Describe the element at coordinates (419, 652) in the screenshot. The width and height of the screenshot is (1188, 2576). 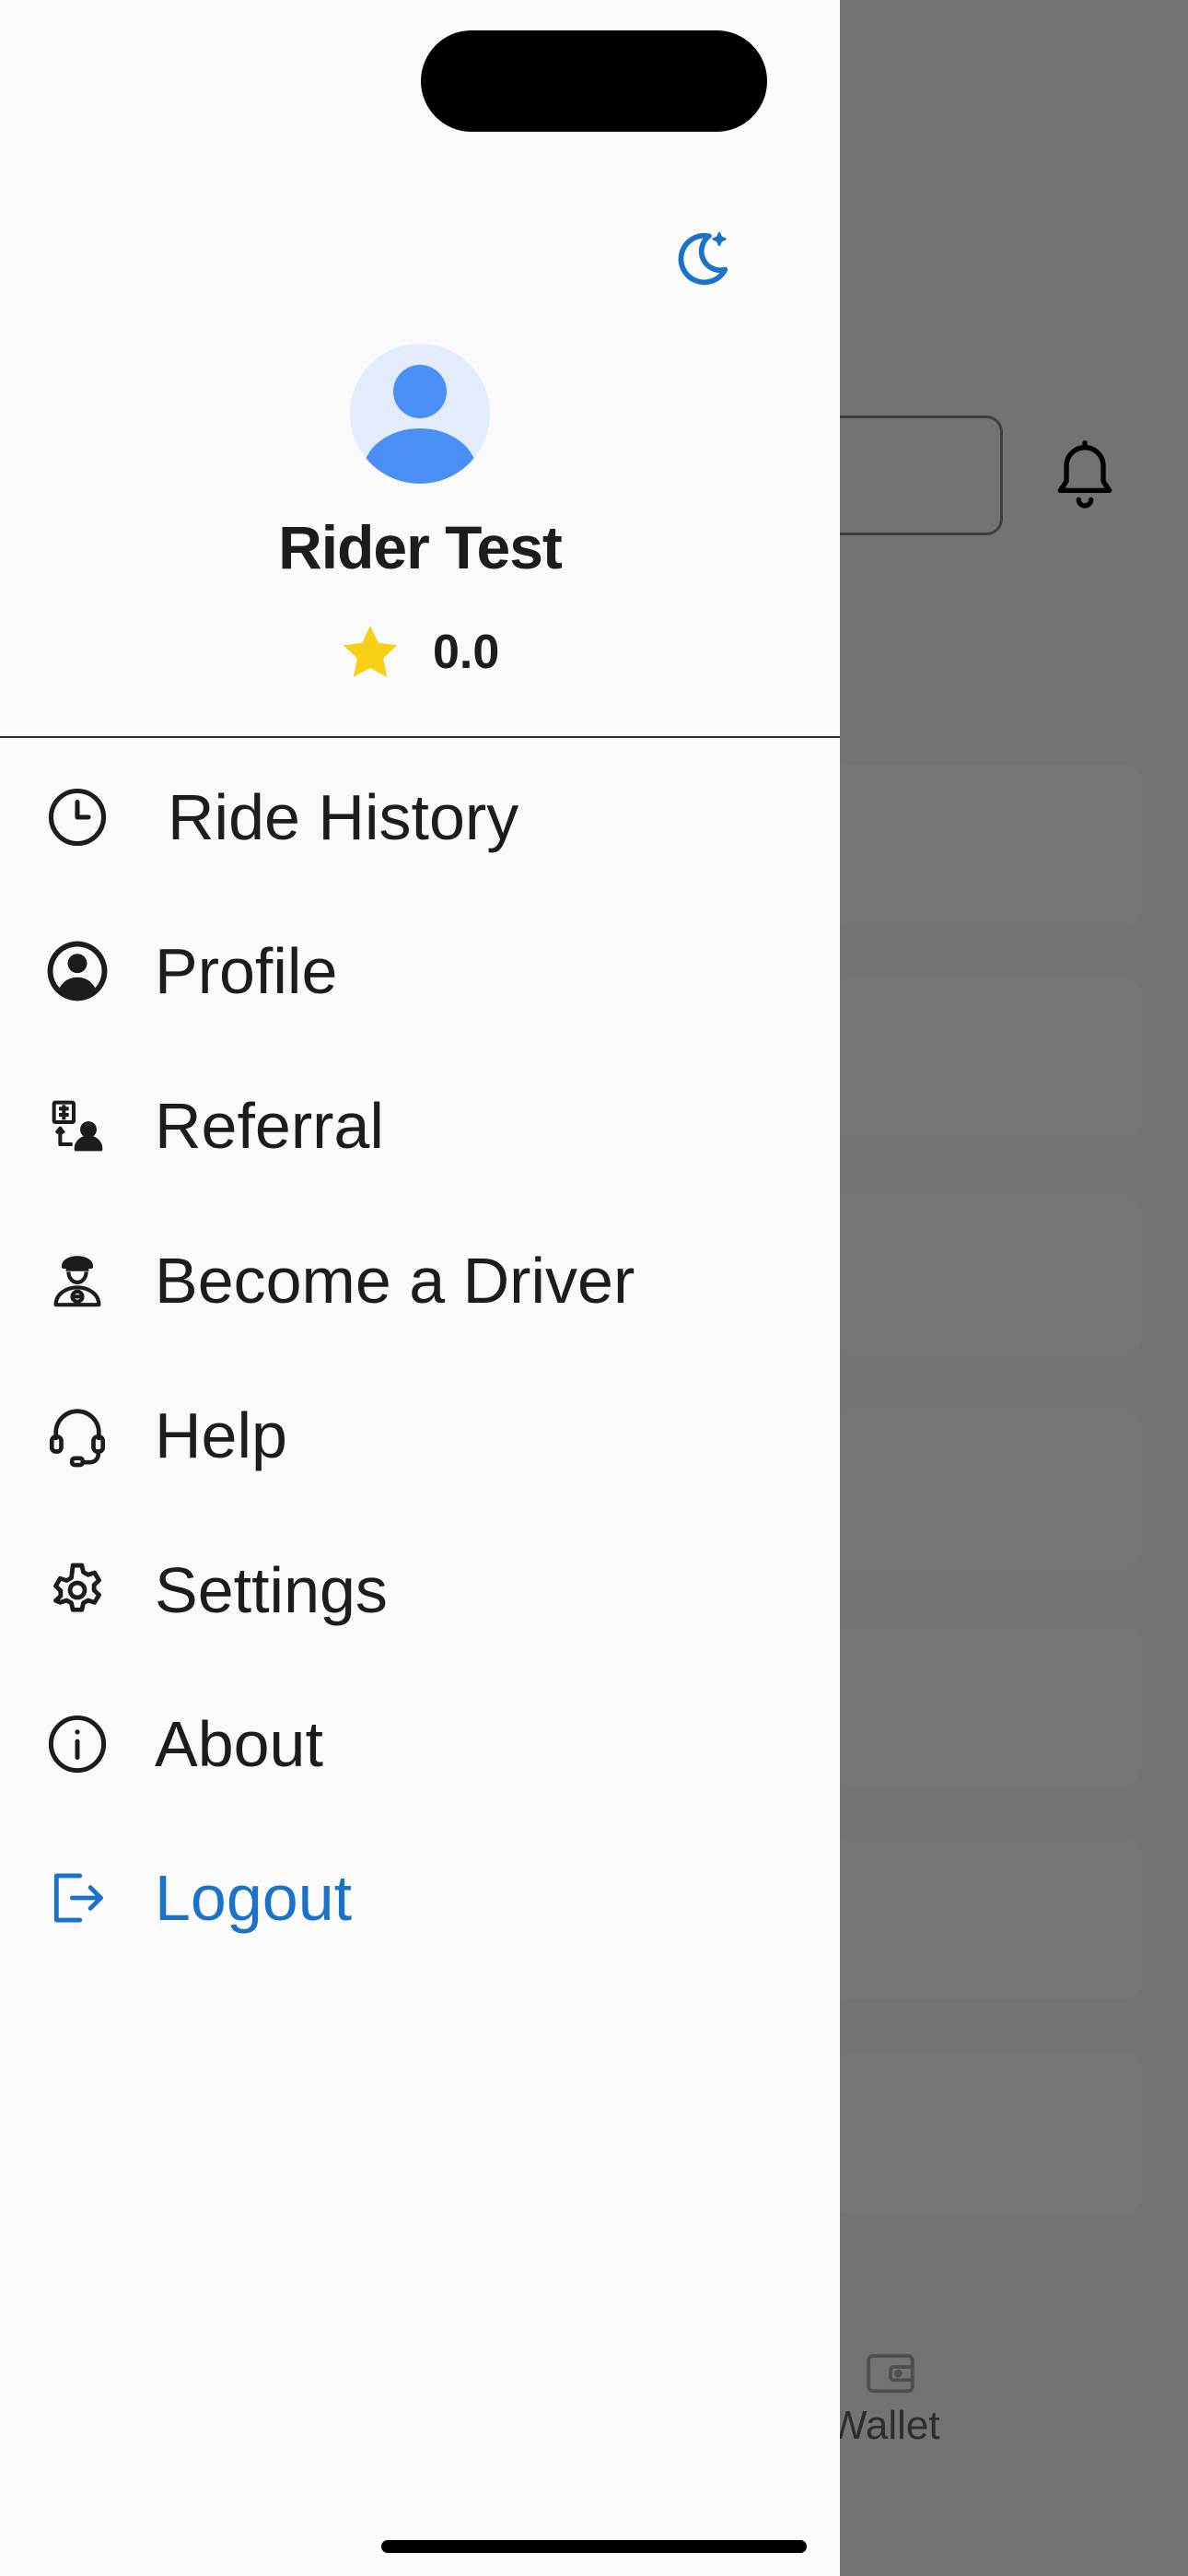
I see `user-rating: 0.0` at that location.